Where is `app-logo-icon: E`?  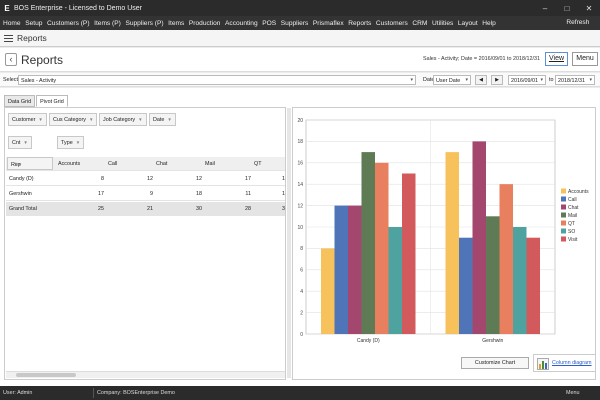 app-logo-icon: E is located at coordinates (7, 8).